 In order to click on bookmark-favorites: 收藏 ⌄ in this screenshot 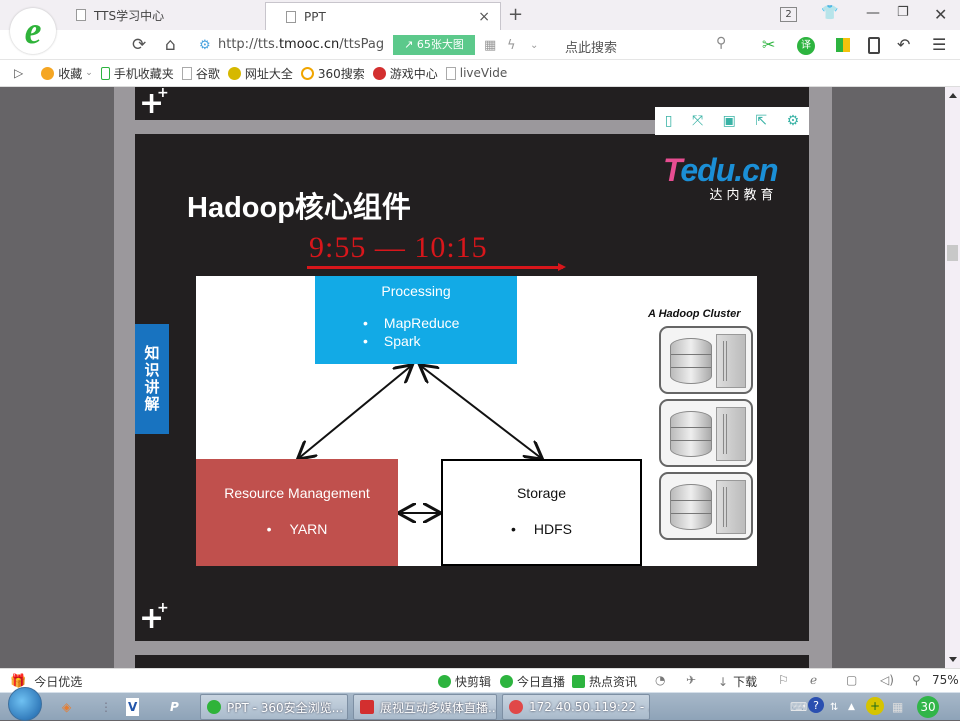, I will do `click(67, 73)`.